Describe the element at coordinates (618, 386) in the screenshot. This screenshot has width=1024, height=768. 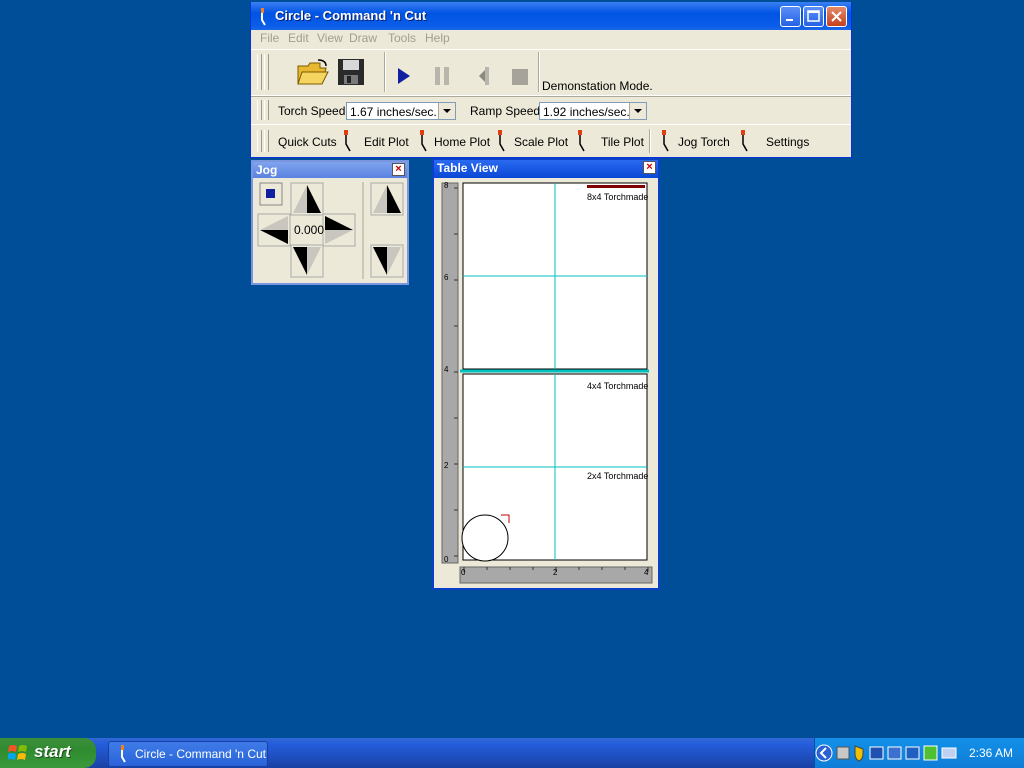
I see `region-label-4x4: 4x4 Torchmade` at that location.